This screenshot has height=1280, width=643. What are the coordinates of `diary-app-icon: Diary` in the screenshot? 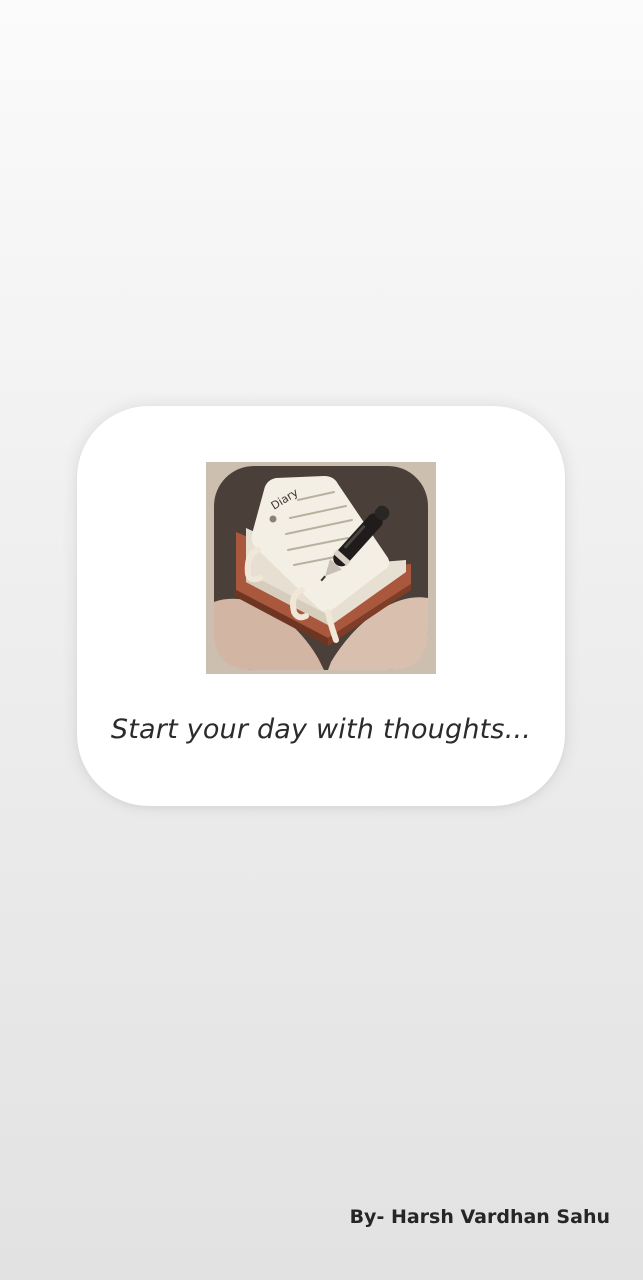 It's located at (321, 568).